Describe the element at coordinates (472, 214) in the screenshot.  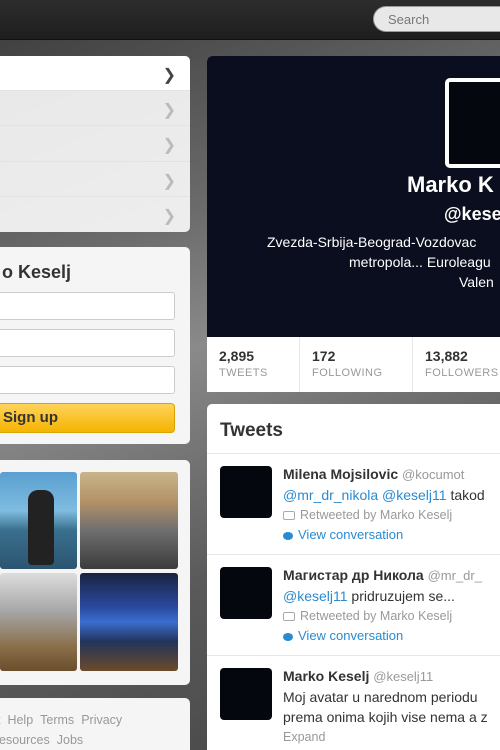
I see `profile-handle: @kese` at that location.